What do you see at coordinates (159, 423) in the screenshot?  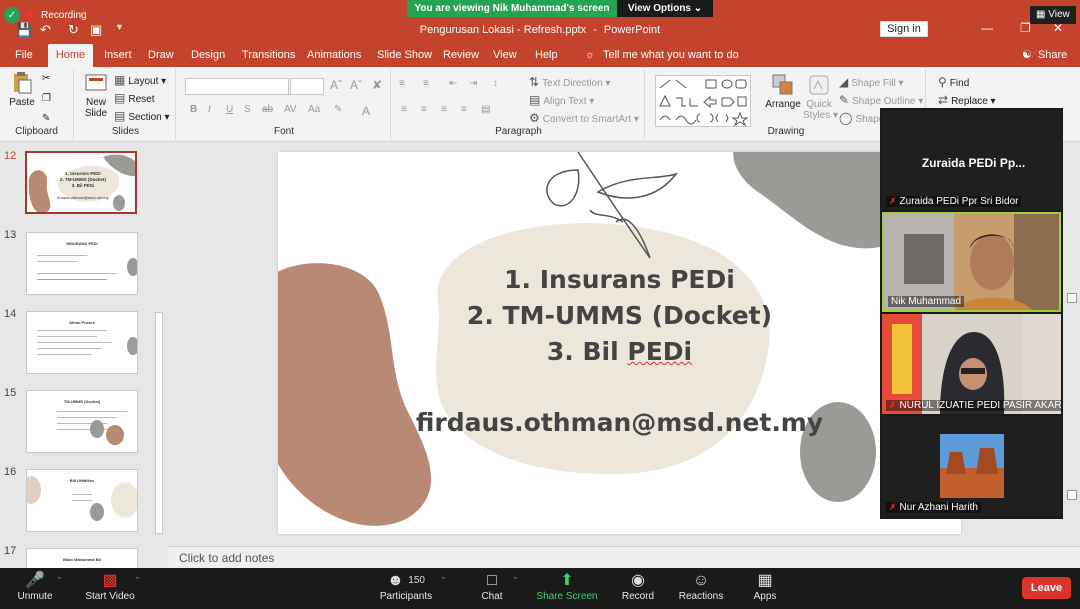 I see `thumbnail-scrollbar` at bounding box center [159, 423].